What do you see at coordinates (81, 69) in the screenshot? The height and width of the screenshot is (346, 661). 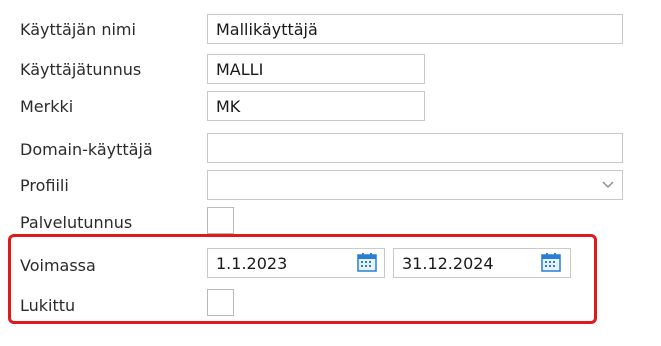 I see `user-id-label: Käyttäjätunnus` at bounding box center [81, 69].